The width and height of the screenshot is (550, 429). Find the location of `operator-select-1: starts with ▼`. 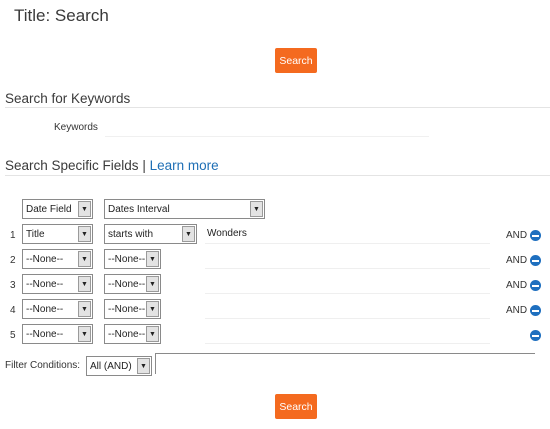

operator-select-1: starts with ▼ is located at coordinates (150, 234).